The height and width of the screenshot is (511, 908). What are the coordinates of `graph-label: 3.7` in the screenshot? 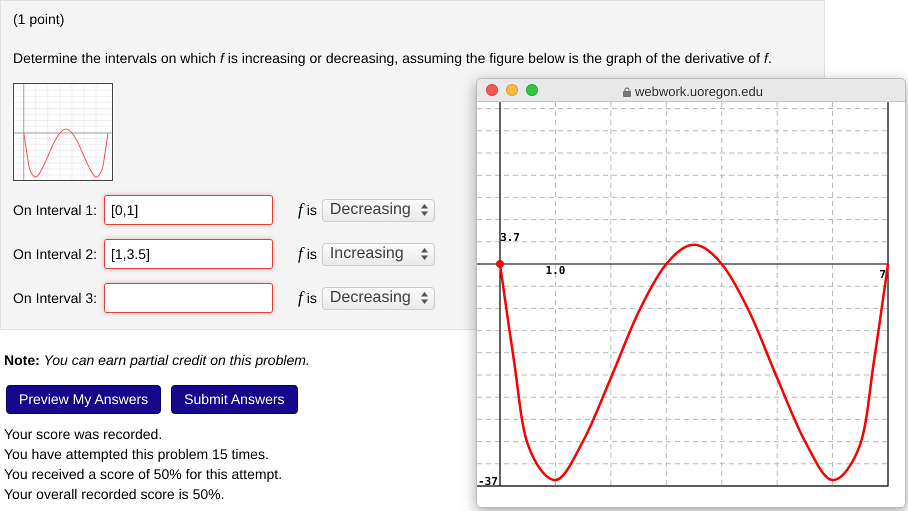 It's located at (510, 237).